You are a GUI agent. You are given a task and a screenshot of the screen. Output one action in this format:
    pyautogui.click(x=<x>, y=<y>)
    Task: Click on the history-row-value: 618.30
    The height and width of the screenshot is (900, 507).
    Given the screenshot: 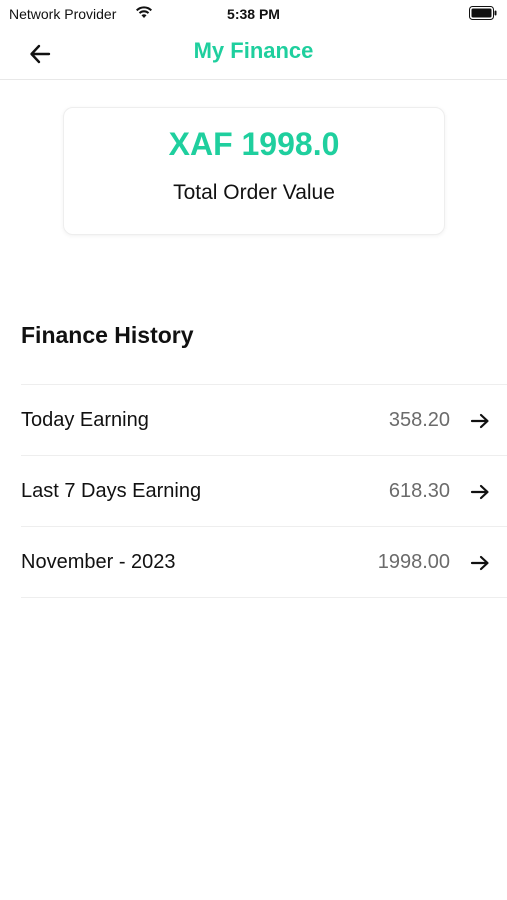 What is the action you would take?
    pyautogui.click(x=419, y=491)
    